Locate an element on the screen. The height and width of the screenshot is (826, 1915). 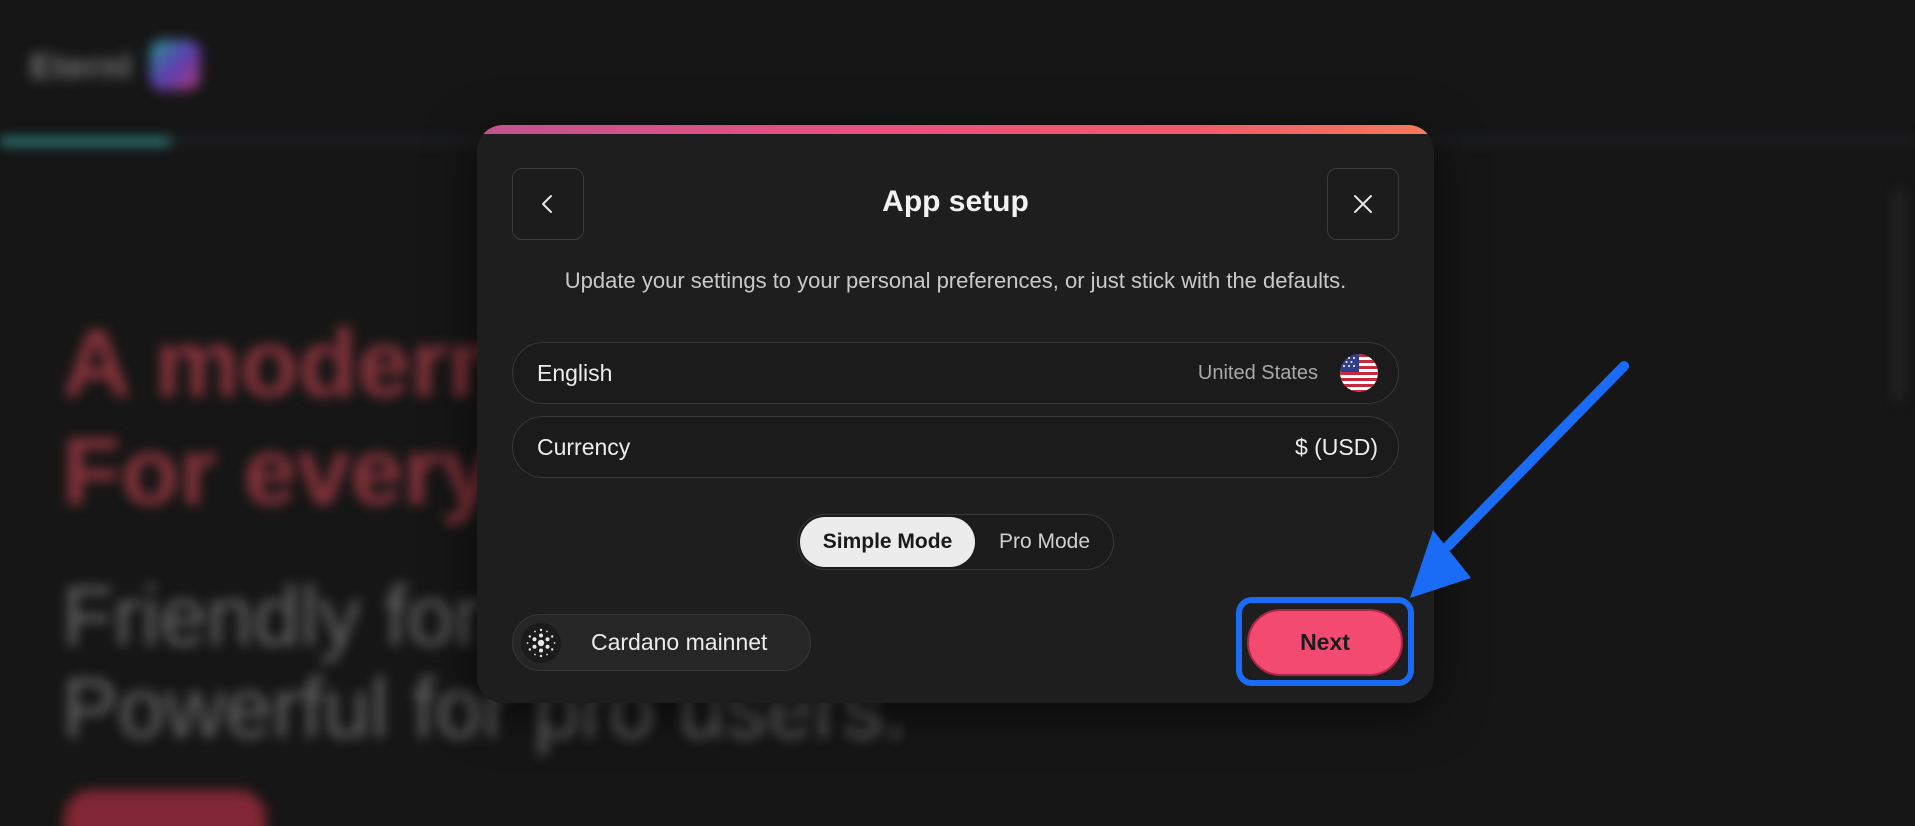
simple-mode-option: Simple Mode is located at coordinates (887, 542).